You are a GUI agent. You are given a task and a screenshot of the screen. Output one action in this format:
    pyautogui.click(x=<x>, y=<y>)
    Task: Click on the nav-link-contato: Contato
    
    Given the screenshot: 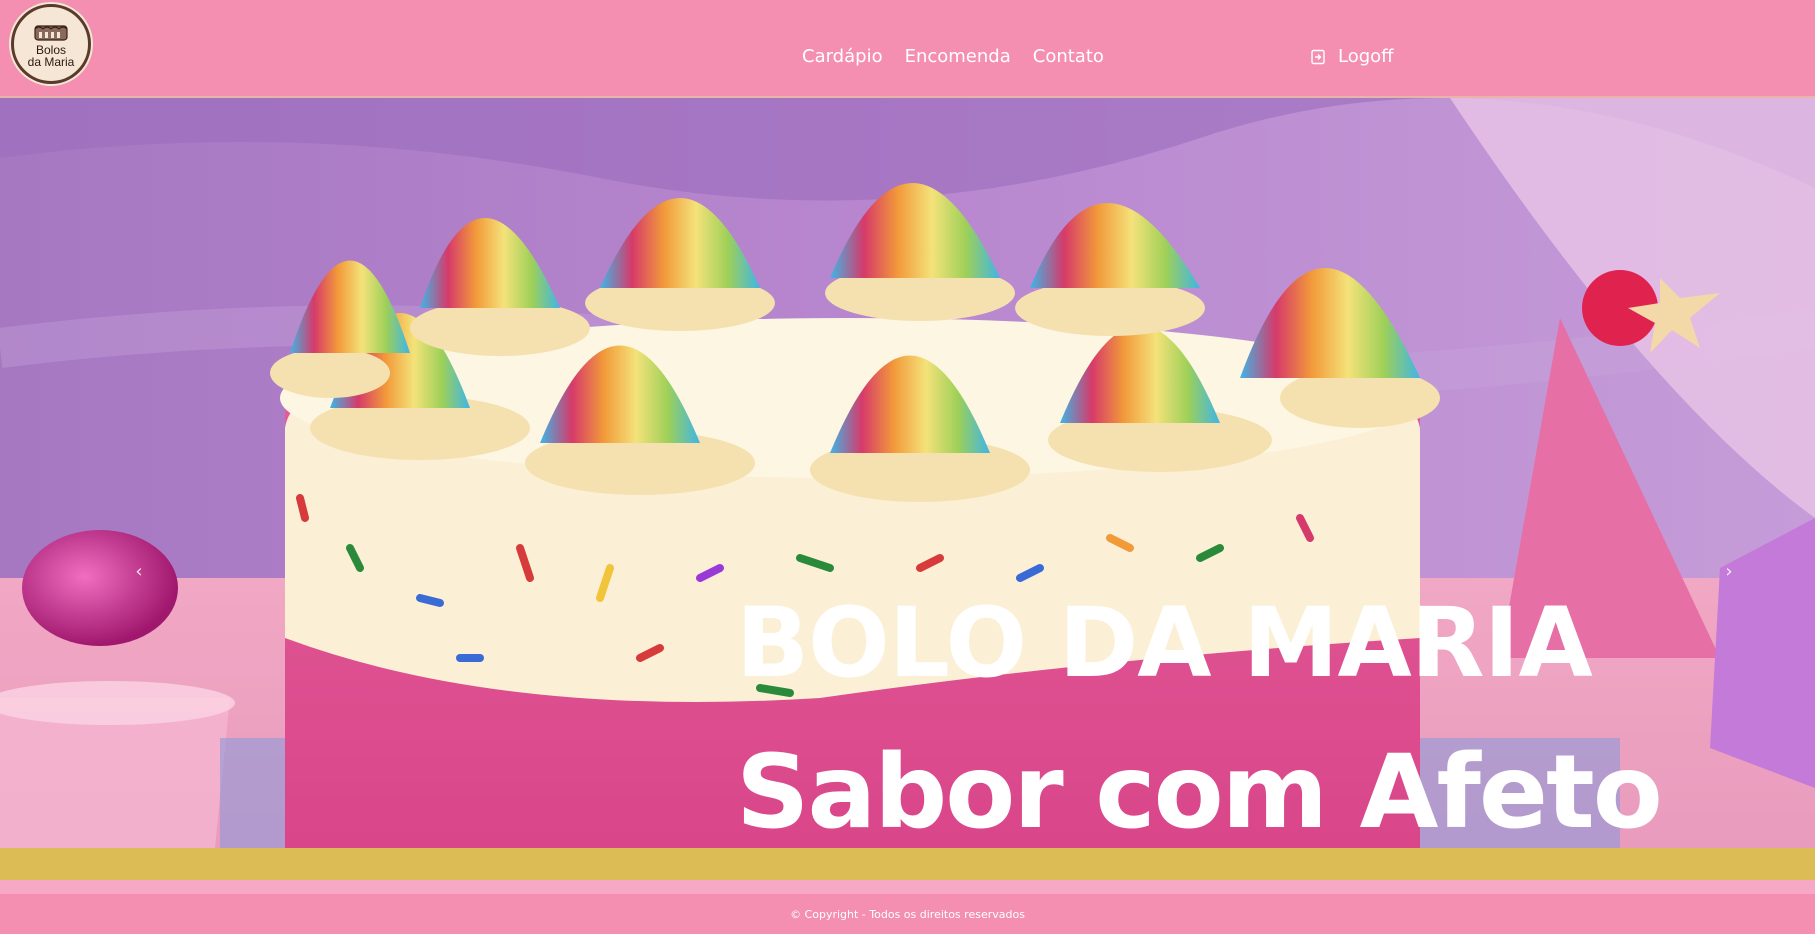 What is the action you would take?
    pyautogui.click(x=1068, y=56)
    